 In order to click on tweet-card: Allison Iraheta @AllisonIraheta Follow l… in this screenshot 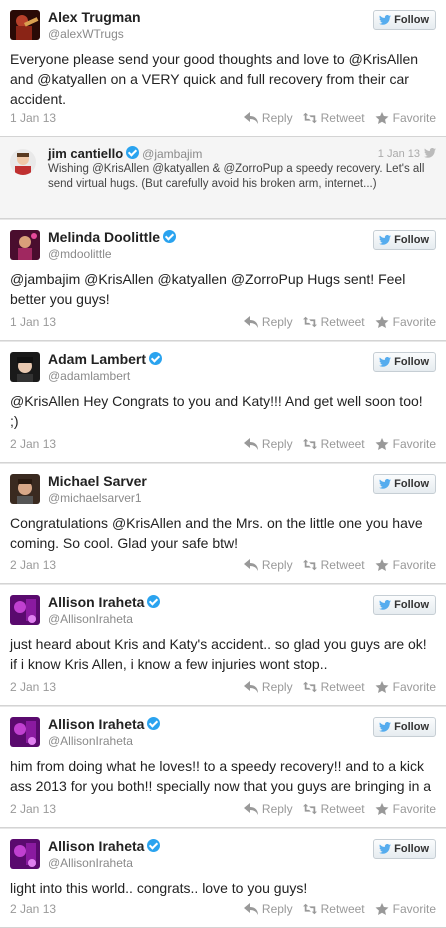, I will do `click(223, 878)`.